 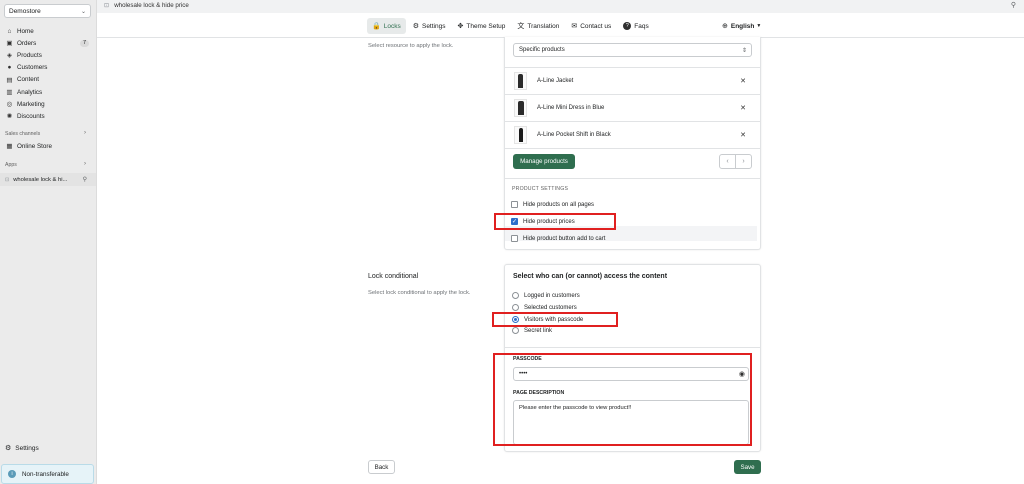 What do you see at coordinates (9, 68) in the screenshot?
I see `person-icon: ●` at bounding box center [9, 68].